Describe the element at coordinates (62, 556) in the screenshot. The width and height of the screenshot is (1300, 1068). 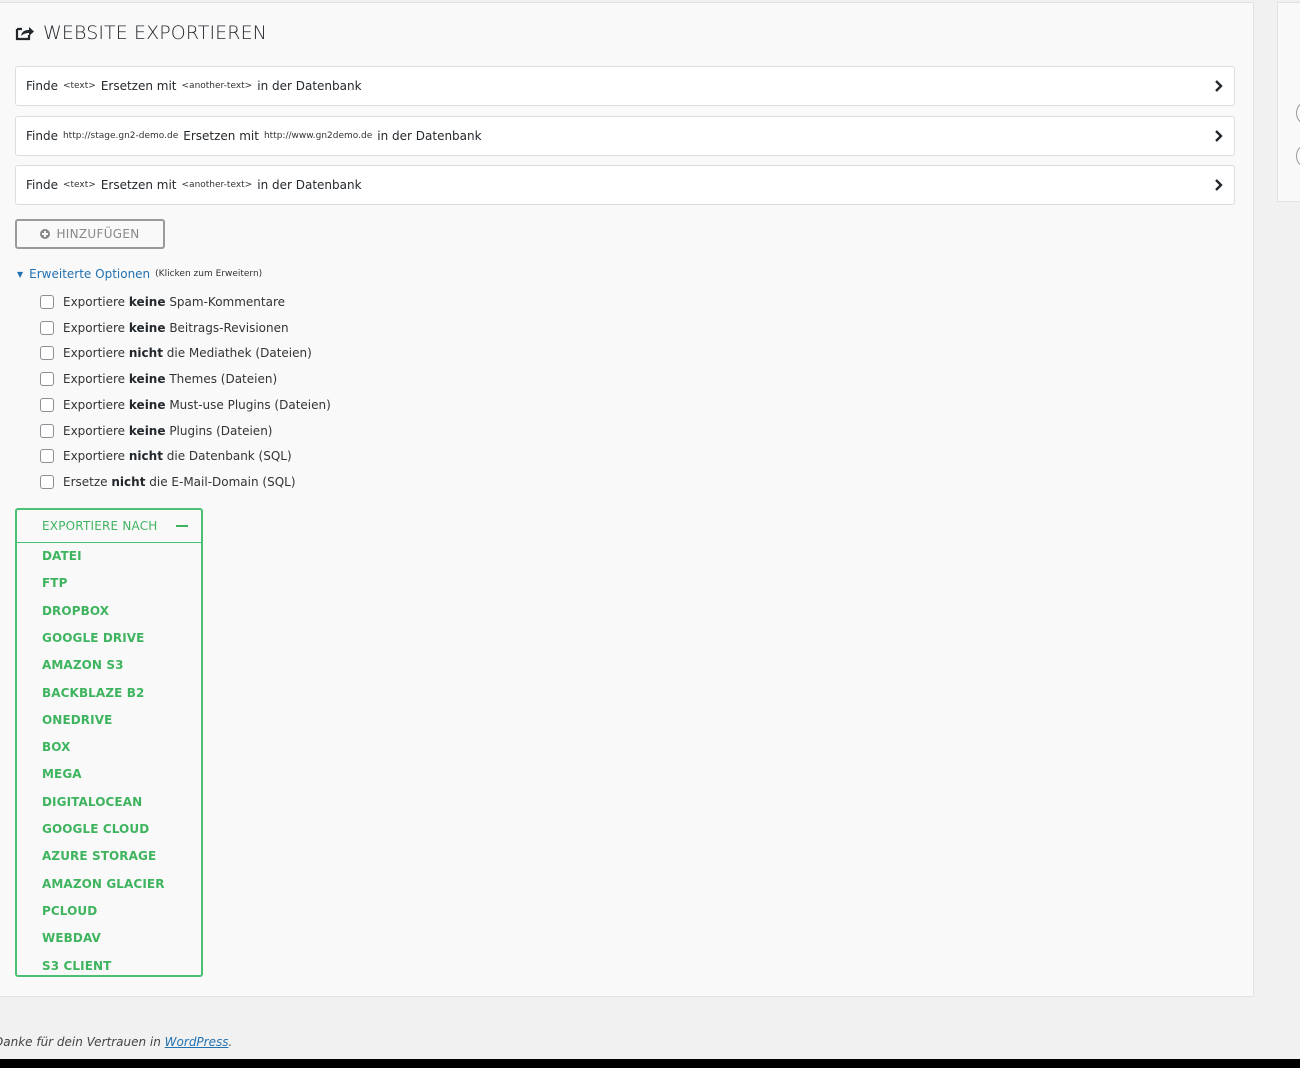
I see `export-destination-item: DATEI` at that location.